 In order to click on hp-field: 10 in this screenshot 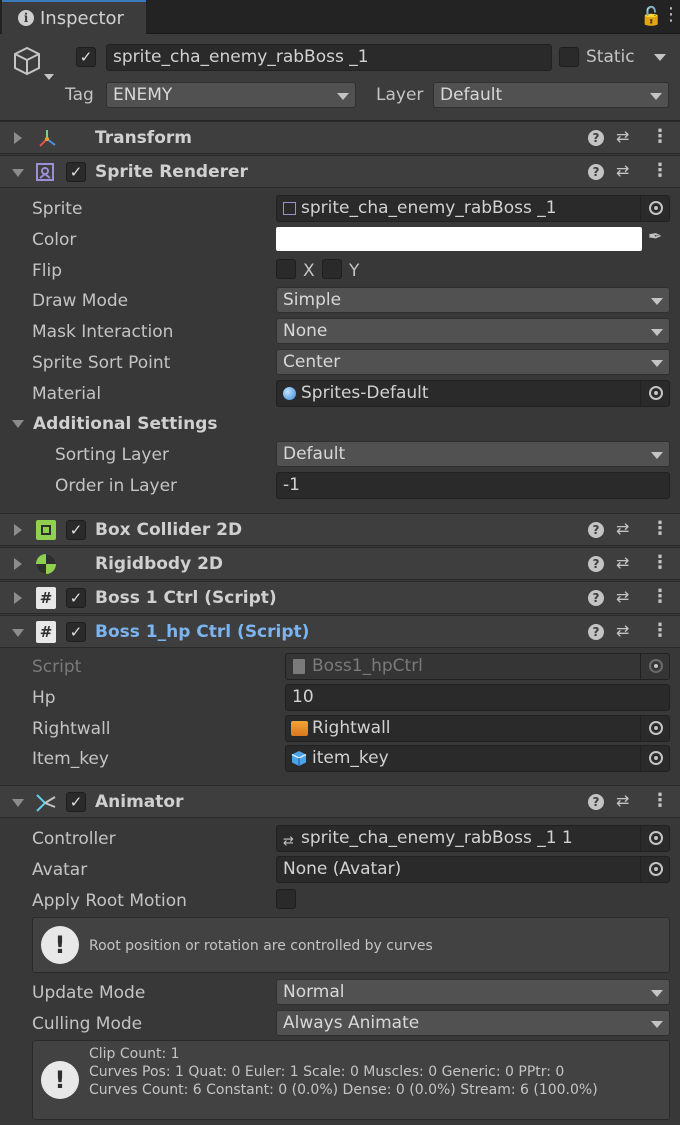, I will do `click(477, 697)`.